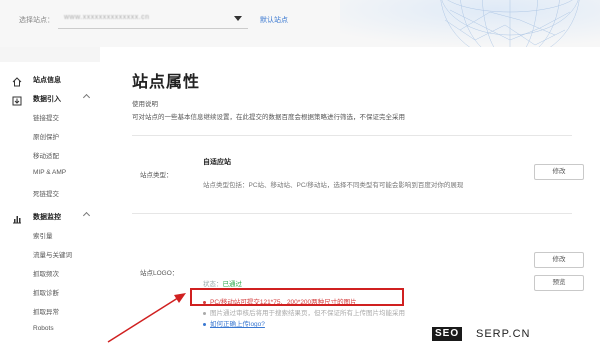 The height and width of the screenshot is (348, 600). What do you see at coordinates (470, 23) in the screenshot?
I see `globe-decoration` at bounding box center [470, 23].